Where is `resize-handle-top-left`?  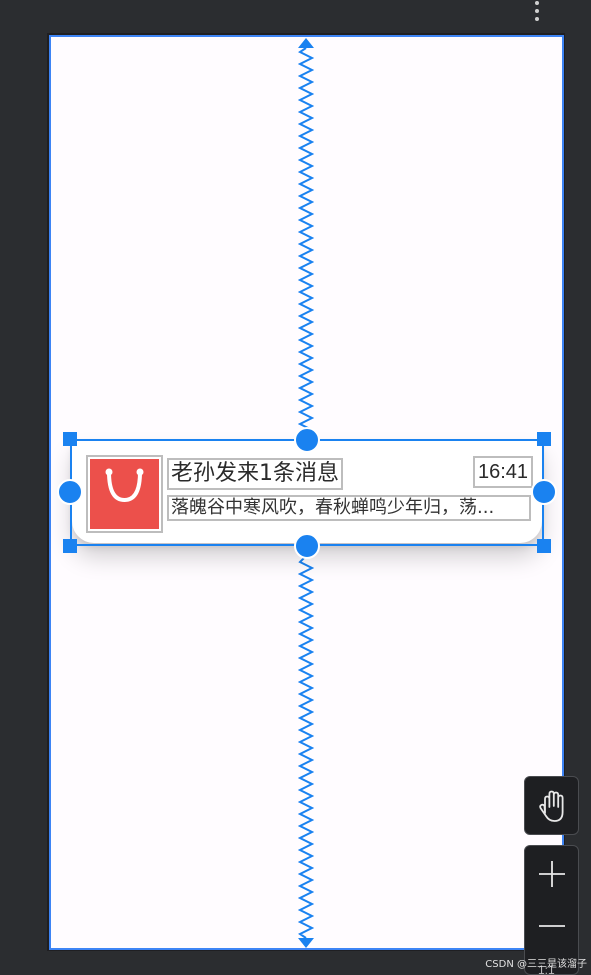
resize-handle-top-left is located at coordinates (70, 439).